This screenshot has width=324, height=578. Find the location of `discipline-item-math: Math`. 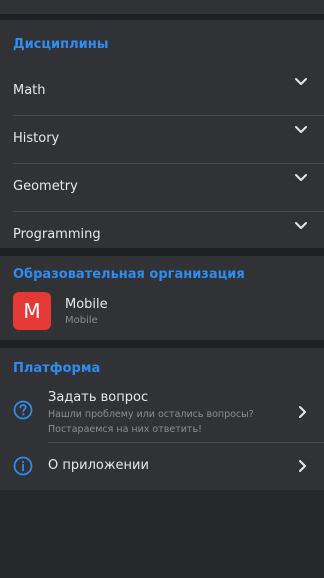

discipline-item-math: Math is located at coordinates (168, 91).